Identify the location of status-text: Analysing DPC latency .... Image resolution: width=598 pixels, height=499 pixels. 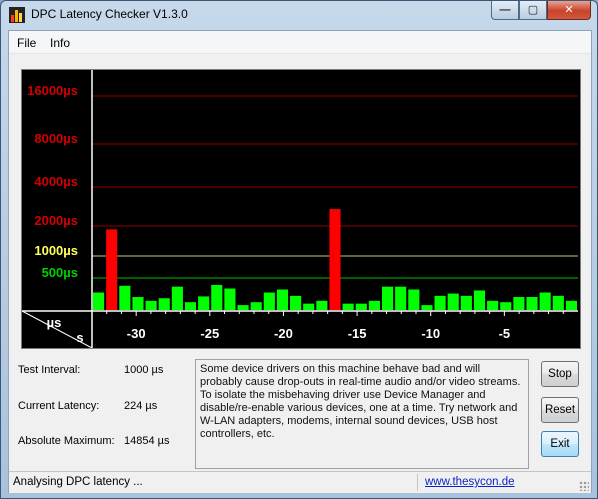
(78, 482).